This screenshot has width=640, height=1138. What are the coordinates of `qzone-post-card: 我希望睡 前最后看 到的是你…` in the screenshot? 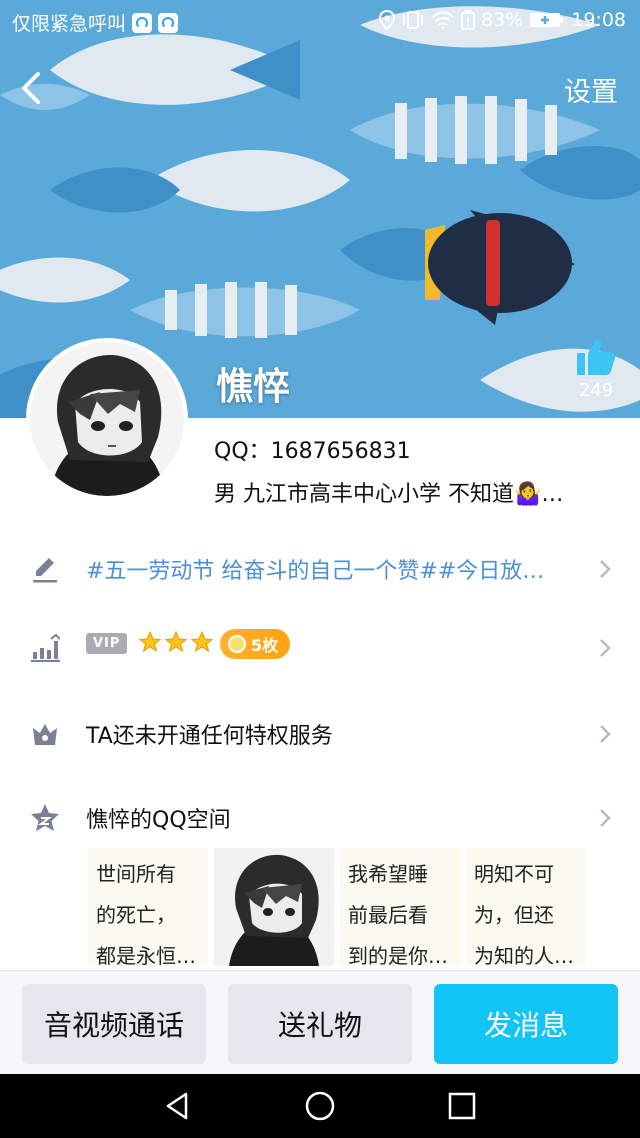 It's located at (400, 907).